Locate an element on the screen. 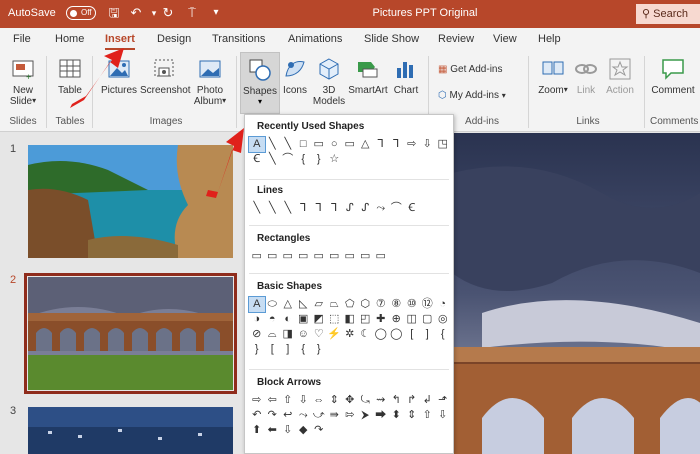 The height and width of the screenshot is (454, 700). annotation-arrows is located at coordinates (157, 123).